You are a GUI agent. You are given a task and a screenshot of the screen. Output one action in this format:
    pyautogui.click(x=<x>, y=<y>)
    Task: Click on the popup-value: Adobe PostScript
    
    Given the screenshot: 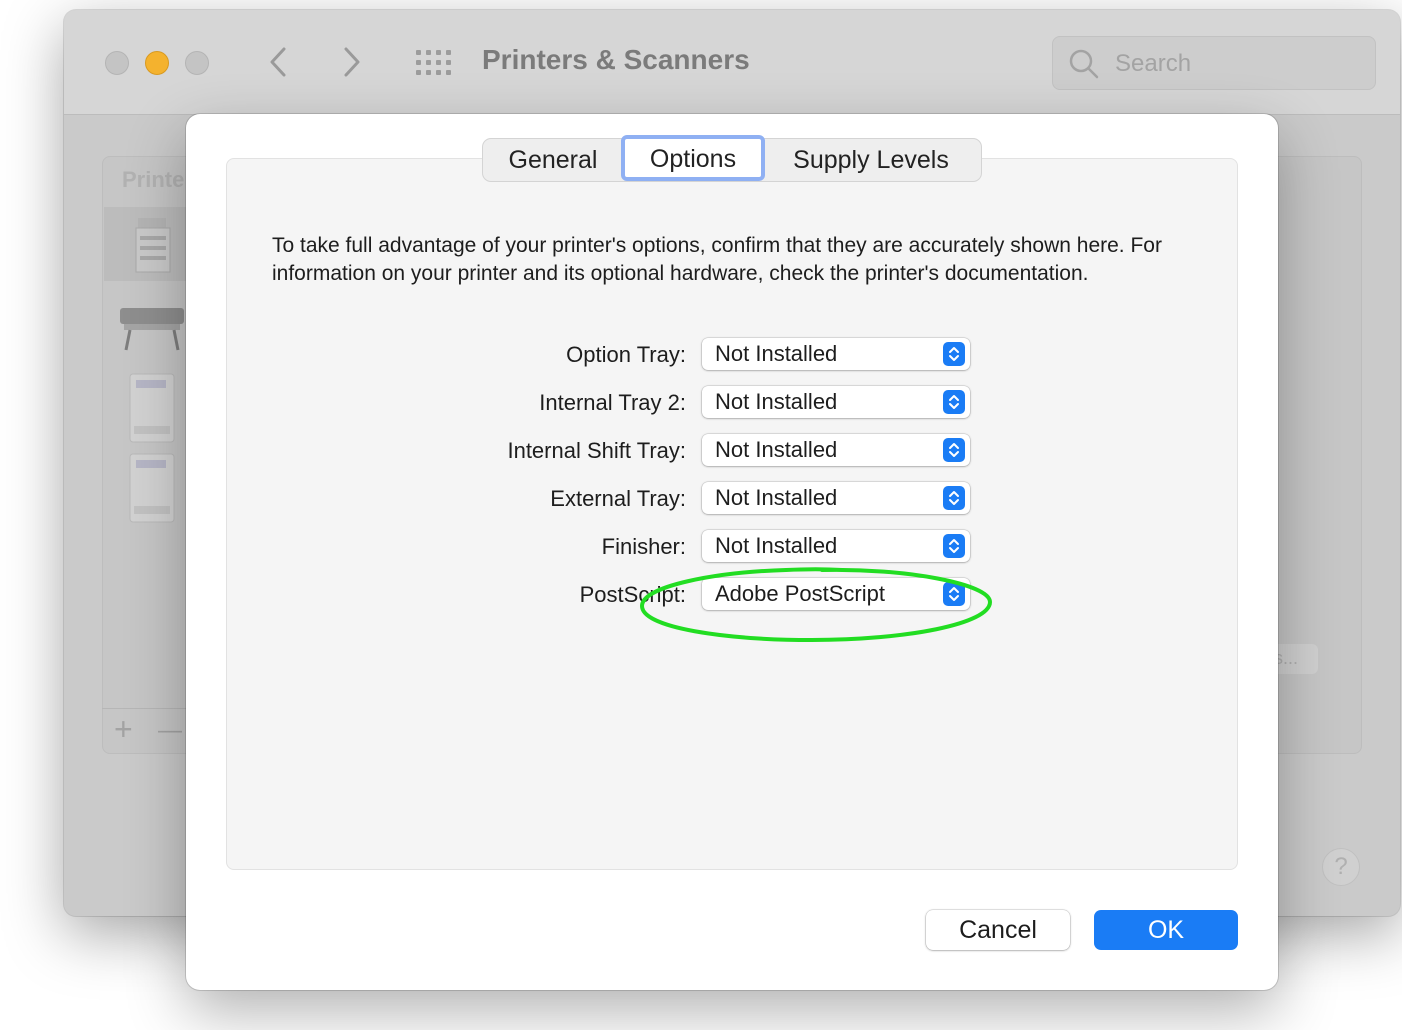 What is the action you would take?
    pyautogui.click(x=800, y=593)
    